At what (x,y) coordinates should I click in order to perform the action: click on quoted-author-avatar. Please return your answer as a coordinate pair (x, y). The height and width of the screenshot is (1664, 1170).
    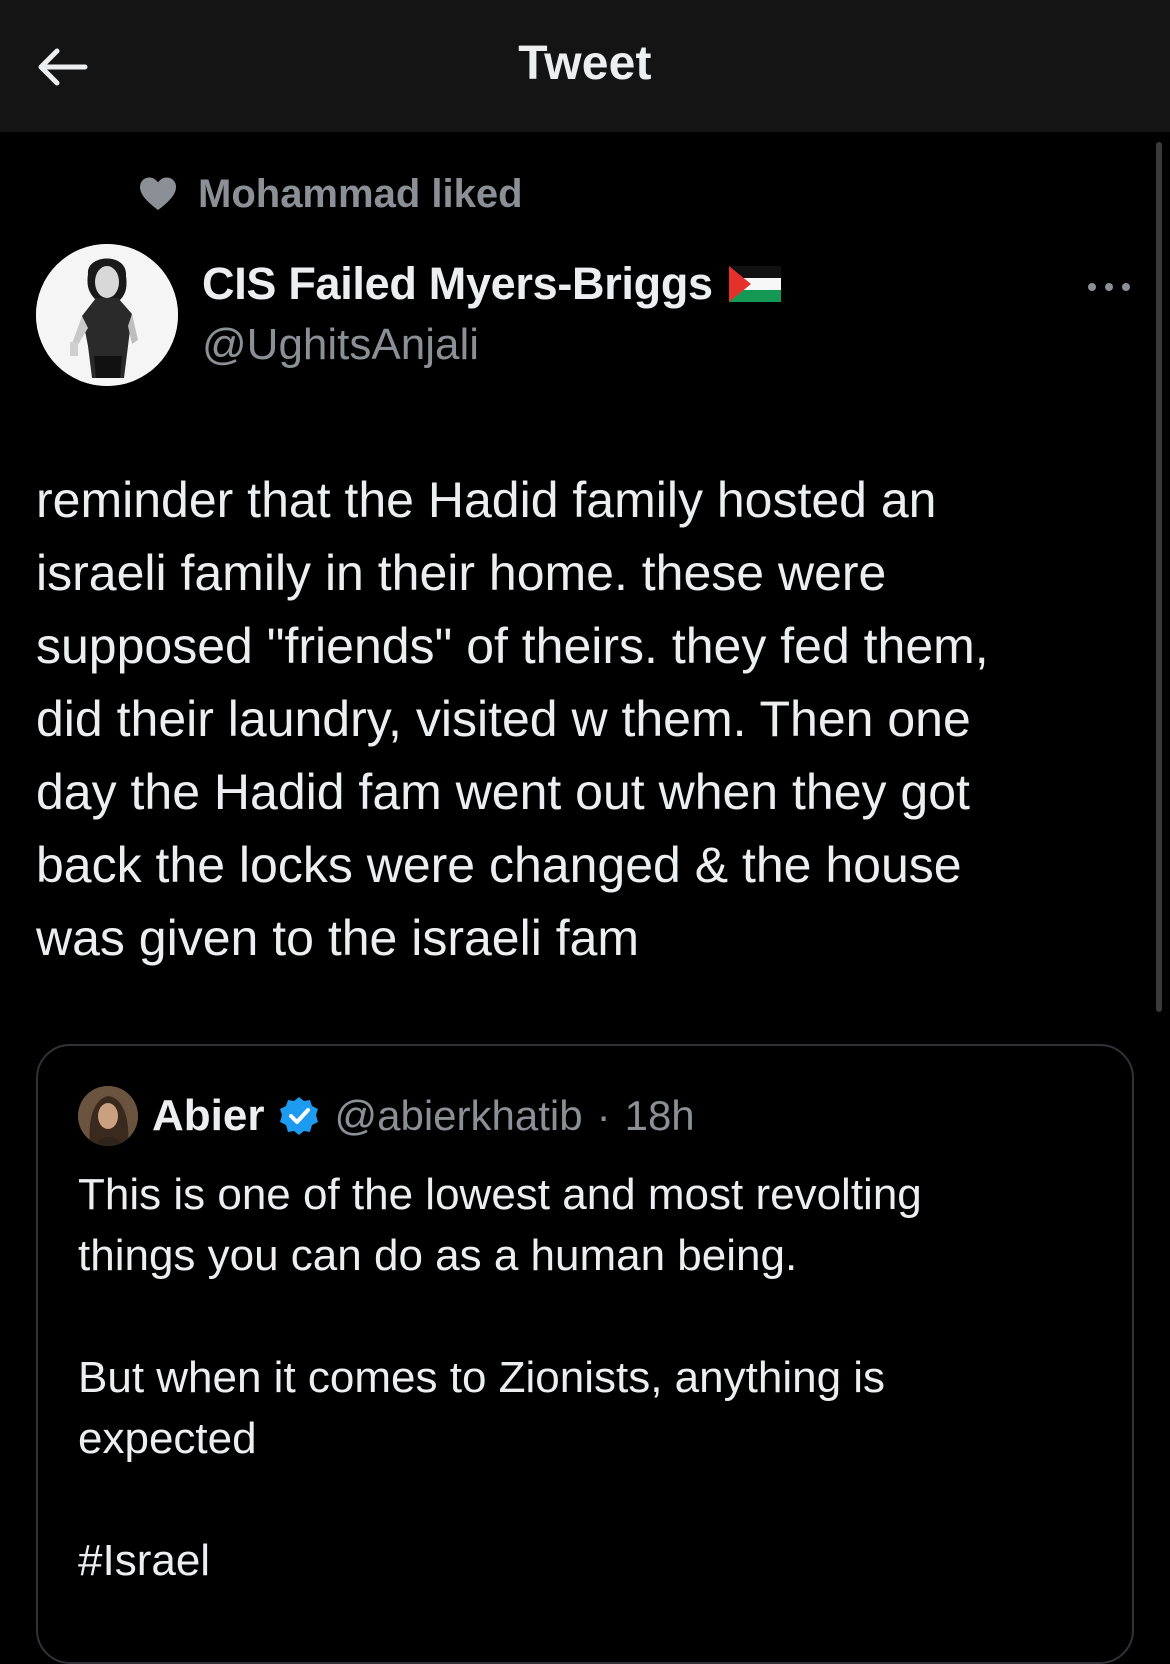
    Looking at the image, I should click on (108, 1116).